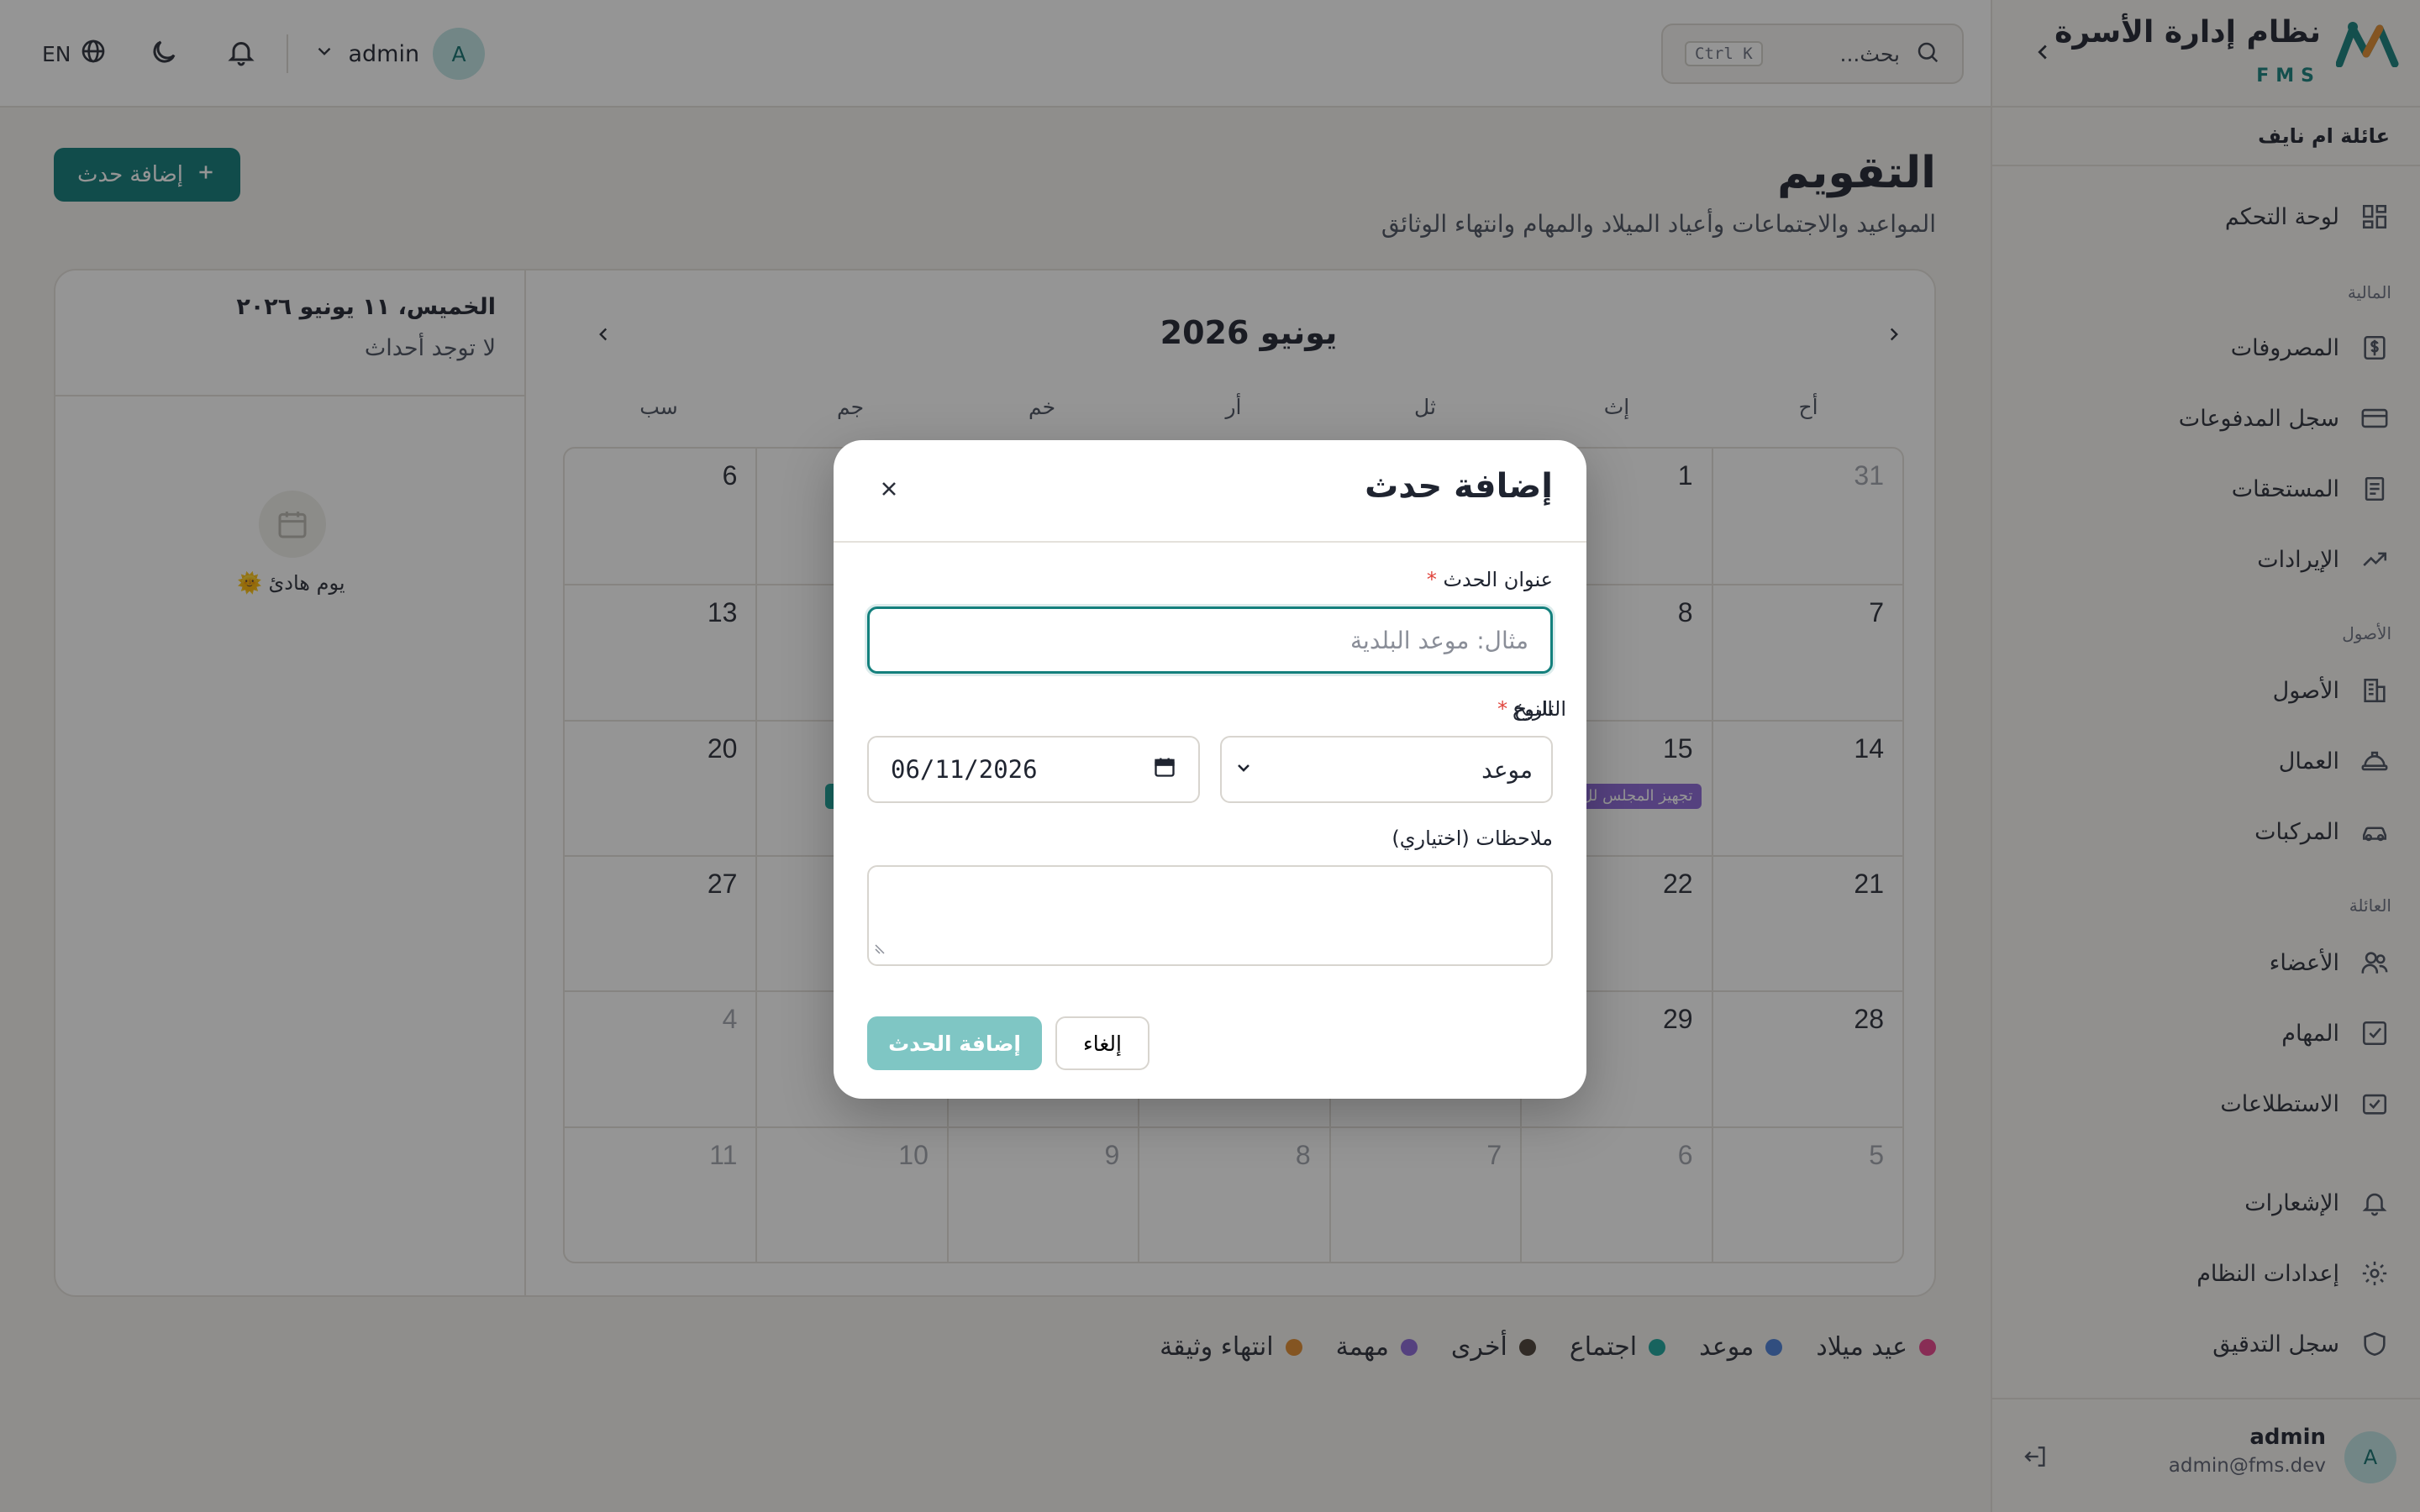  What do you see at coordinates (1103, 1043) in the screenshot?
I see `cancel-button: إلغاء` at bounding box center [1103, 1043].